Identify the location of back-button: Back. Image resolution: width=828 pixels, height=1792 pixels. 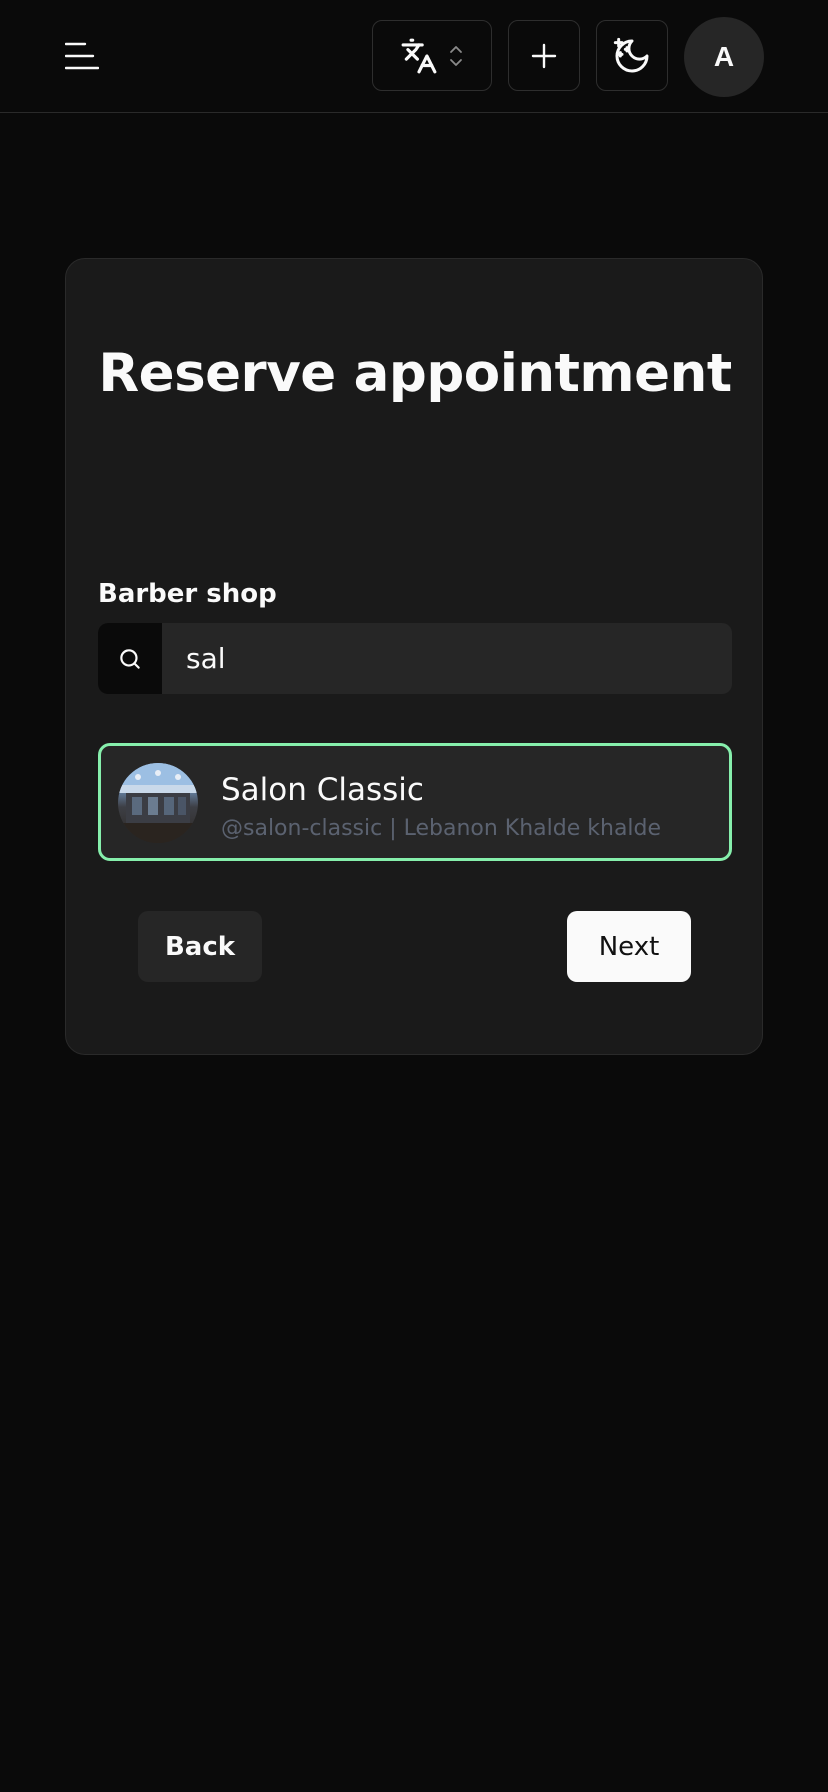
(200, 946).